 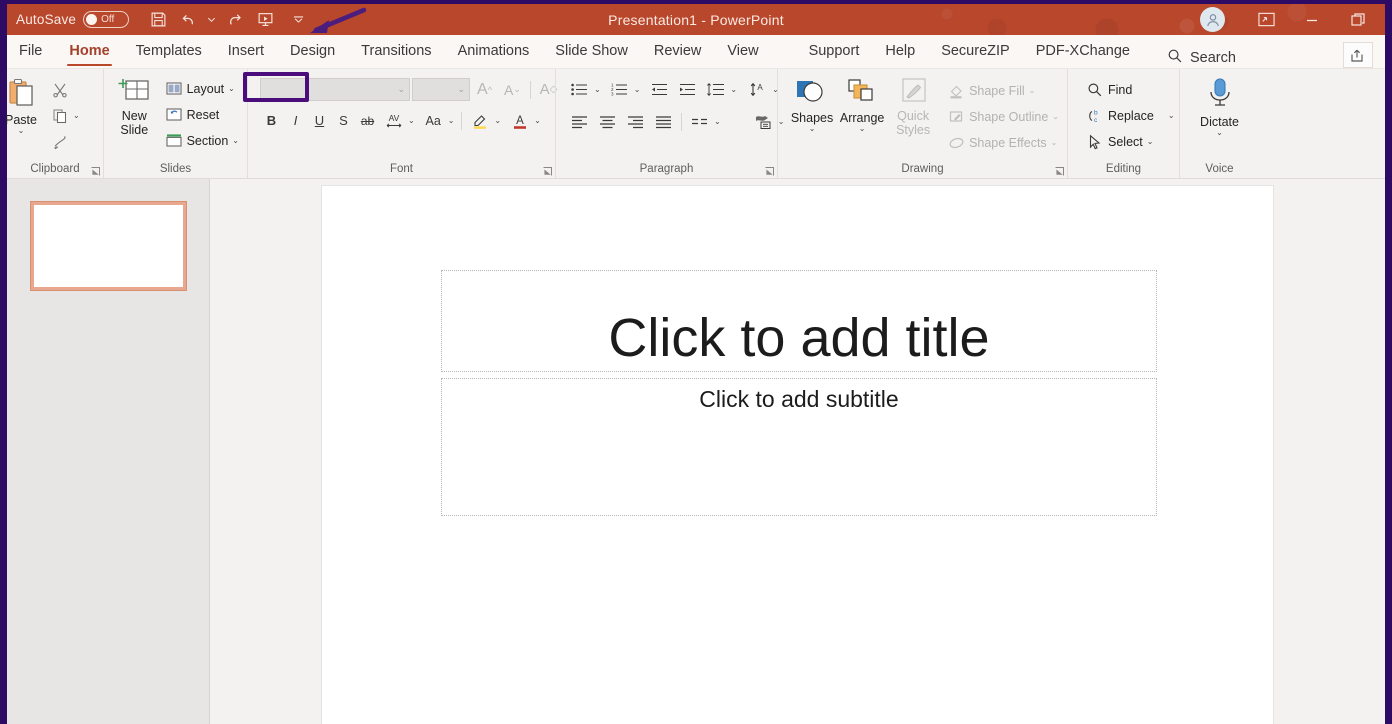 What do you see at coordinates (1201, 58) in the screenshot?
I see `search-box: Search` at bounding box center [1201, 58].